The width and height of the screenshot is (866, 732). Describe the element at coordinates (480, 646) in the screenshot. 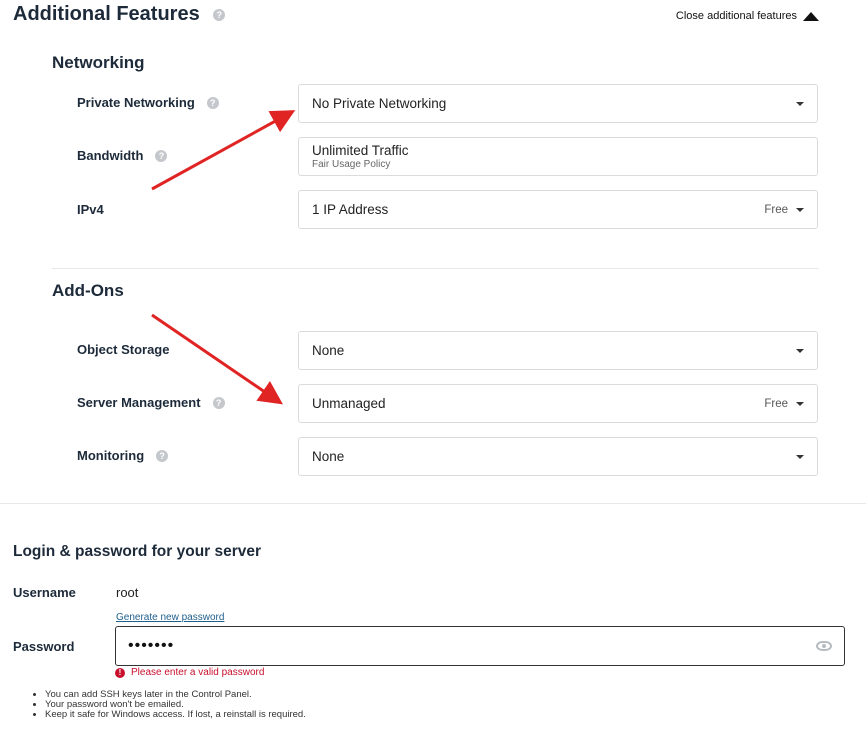

I see `password-input: •••••••` at that location.